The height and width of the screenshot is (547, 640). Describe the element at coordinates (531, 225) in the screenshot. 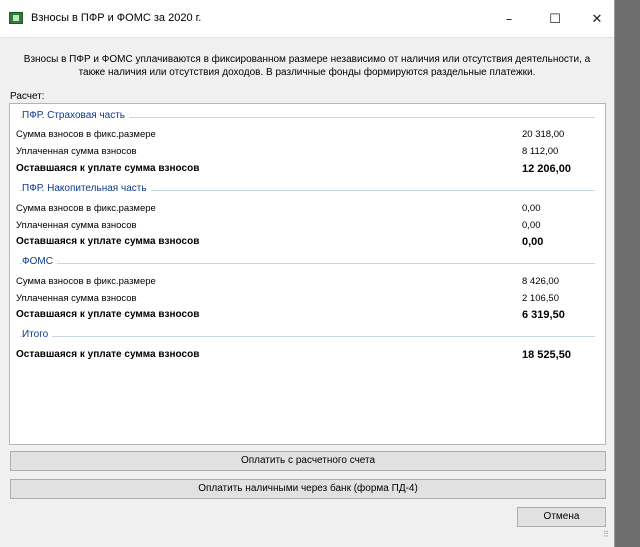

I see `pfr-funded-paid-value: 0,00` at that location.